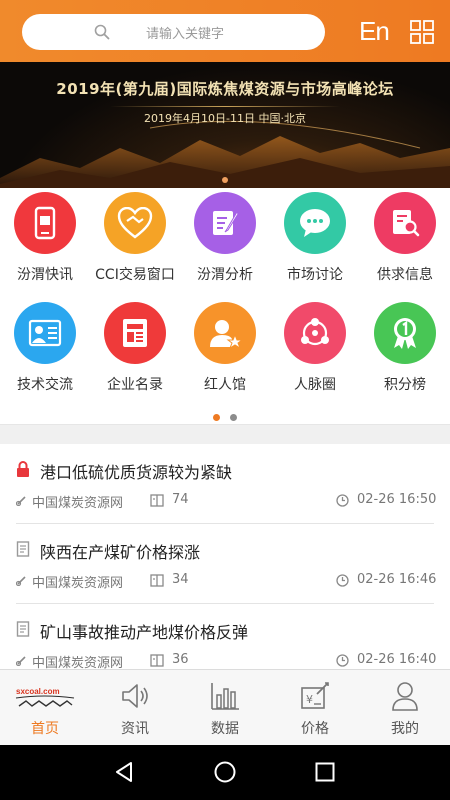  Describe the element at coordinates (135, 708) in the screenshot. I see `tab-news: 资讯` at that location.